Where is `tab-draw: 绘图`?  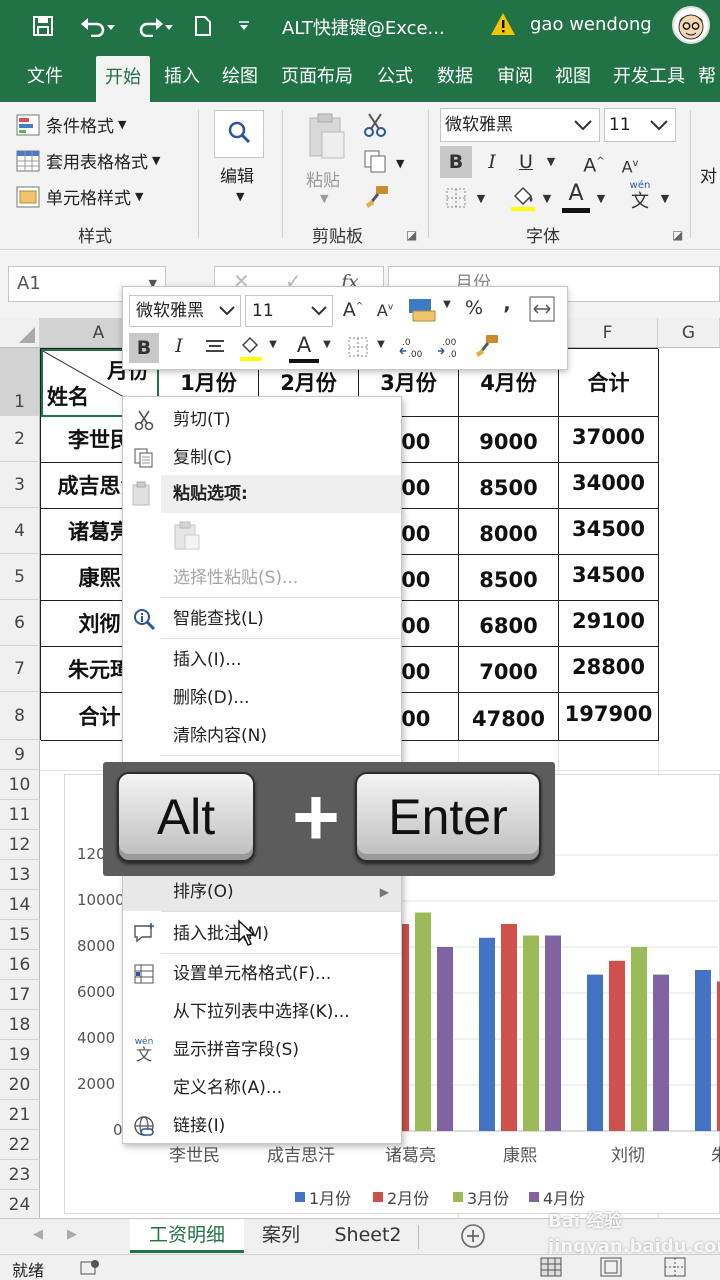 tab-draw: 绘图 is located at coordinates (240, 77).